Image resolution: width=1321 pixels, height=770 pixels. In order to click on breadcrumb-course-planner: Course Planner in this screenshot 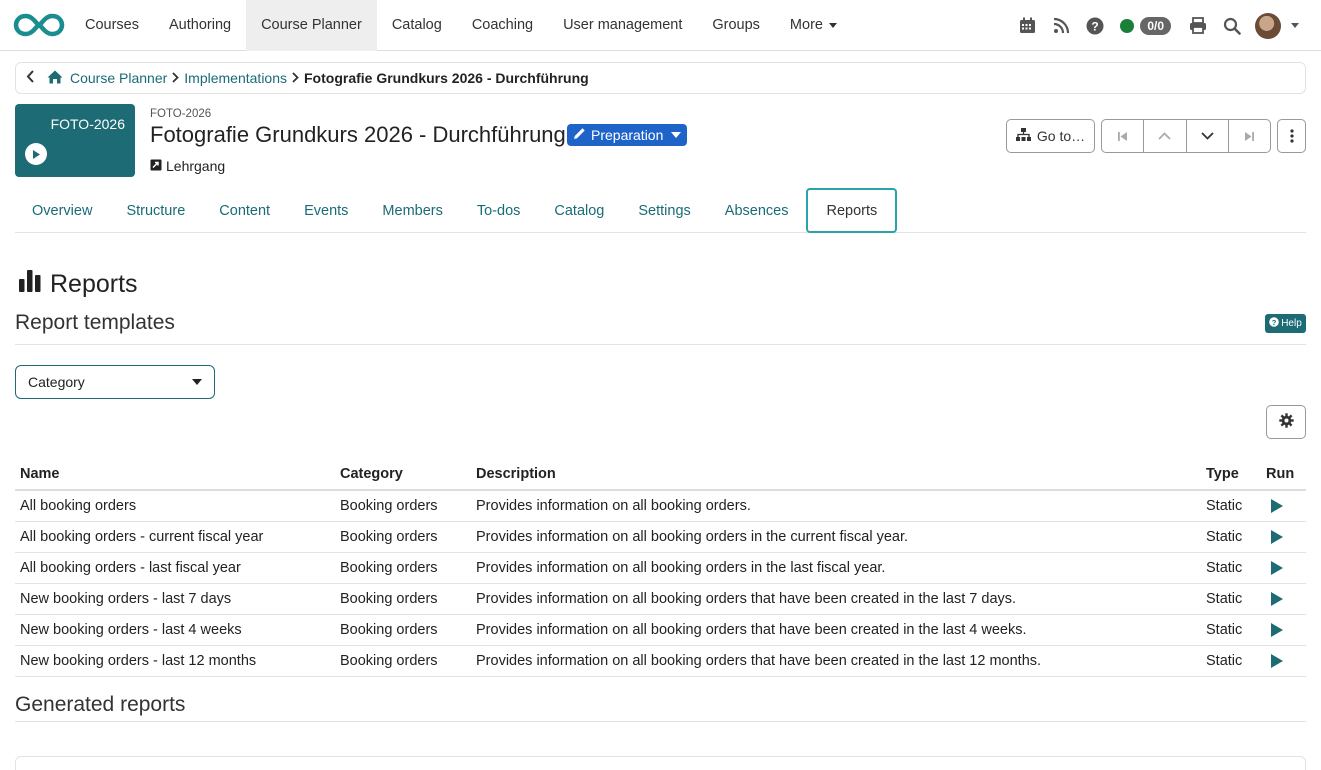, I will do `click(118, 78)`.